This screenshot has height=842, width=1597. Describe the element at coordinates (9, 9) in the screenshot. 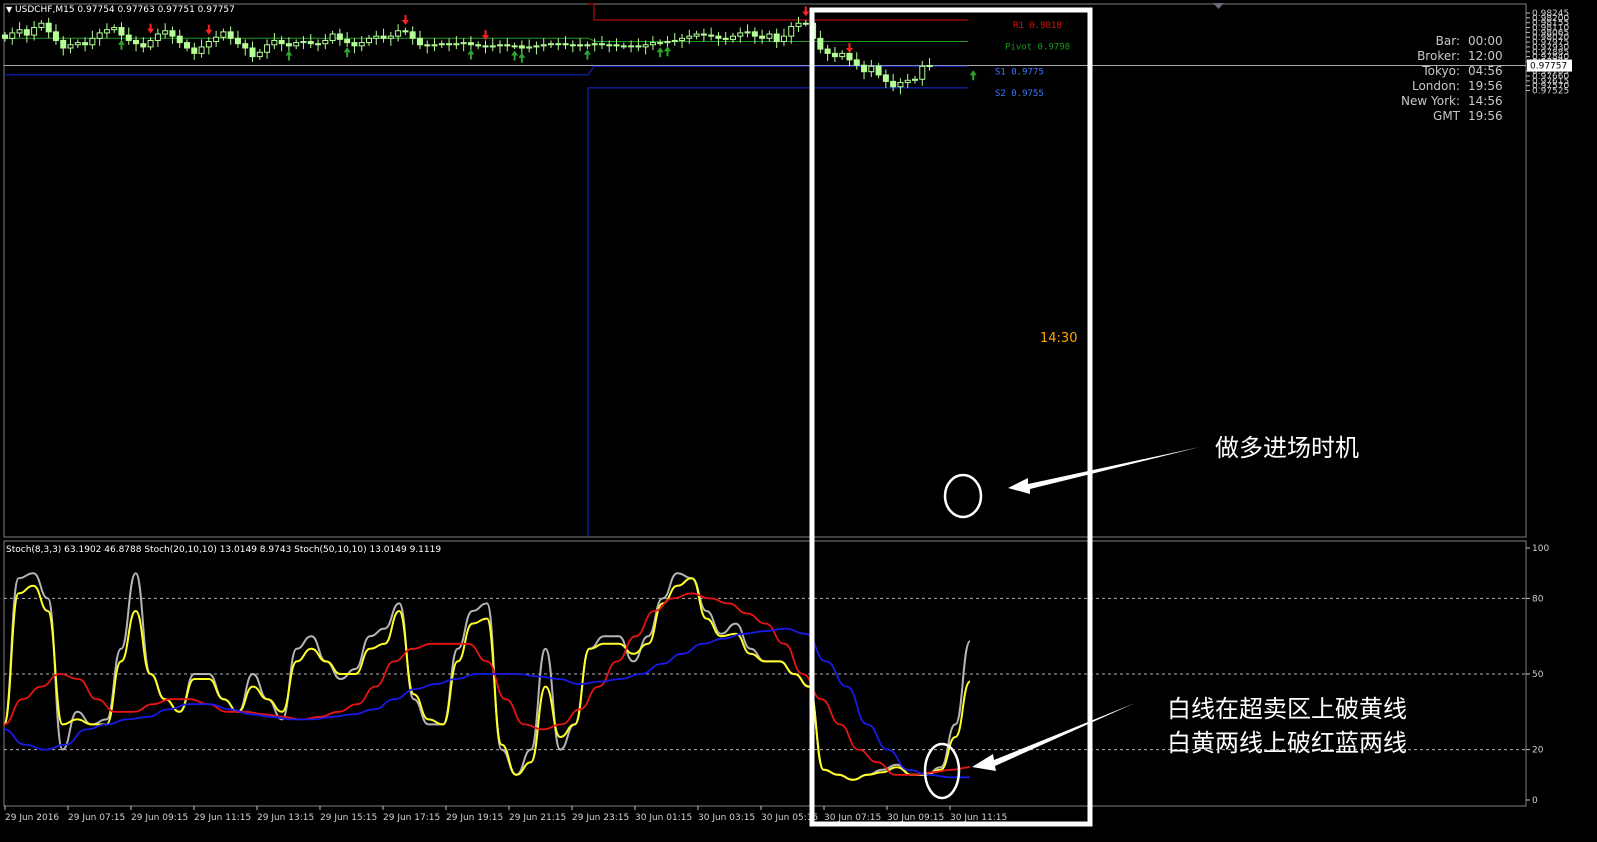

I see `collapse-triangle-icon: ▼` at that location.